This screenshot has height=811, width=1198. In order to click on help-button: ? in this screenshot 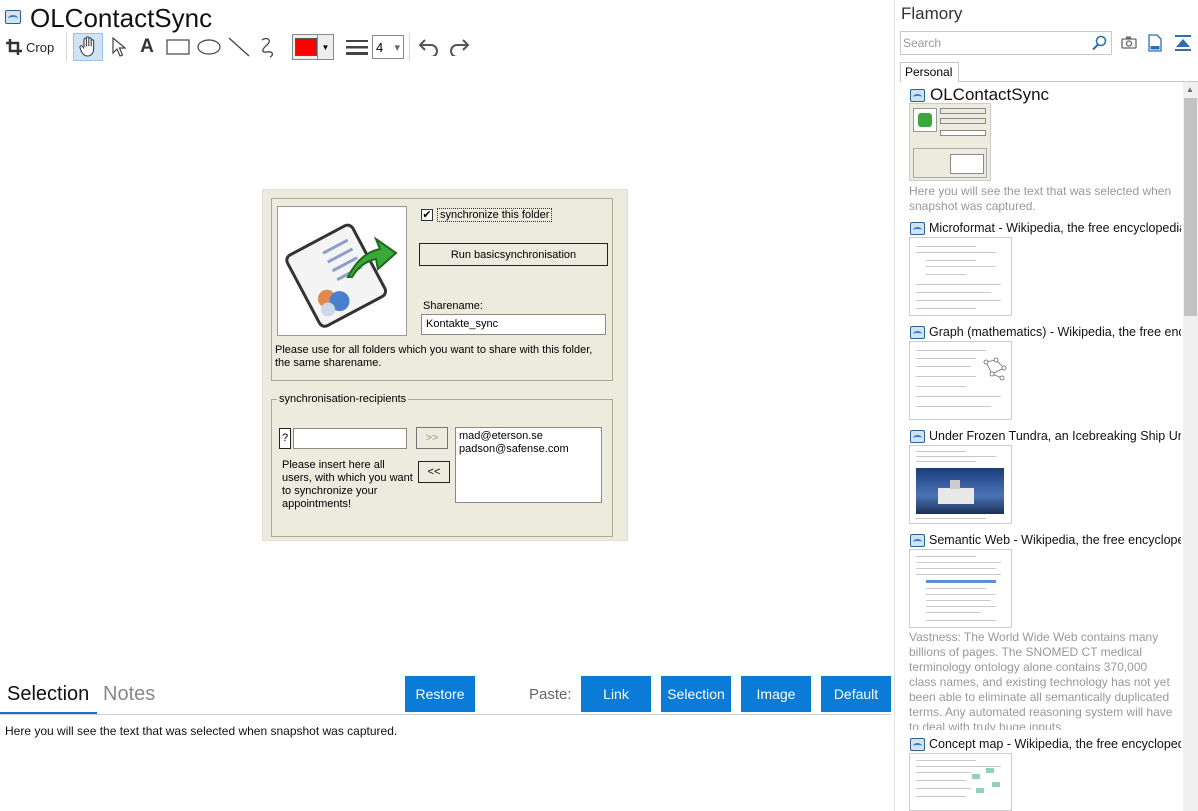, I will do `click(285, 438)`.